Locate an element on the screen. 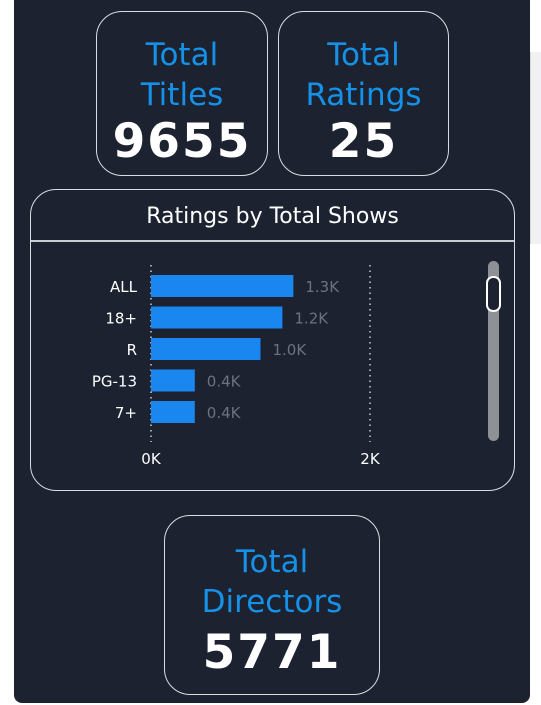 The width and height of the screenshot is (541, 705). total-ratings-value: 25 is located at coordinates (363, 141).